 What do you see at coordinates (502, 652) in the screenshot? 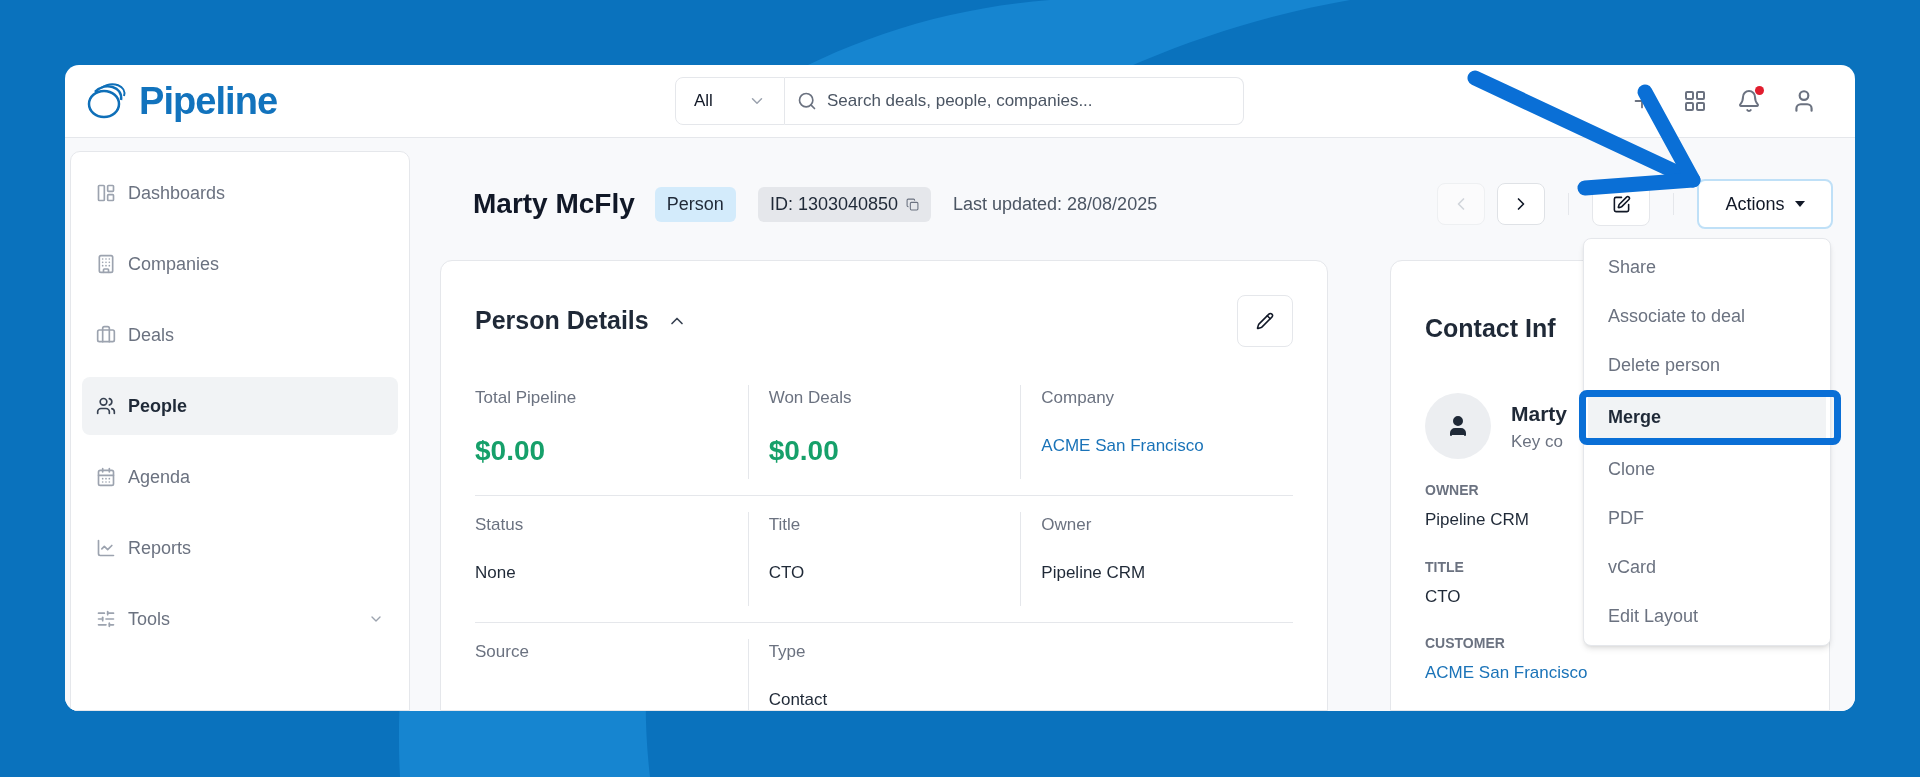
I see `field-label: Source` at bounding box center [502, 652].